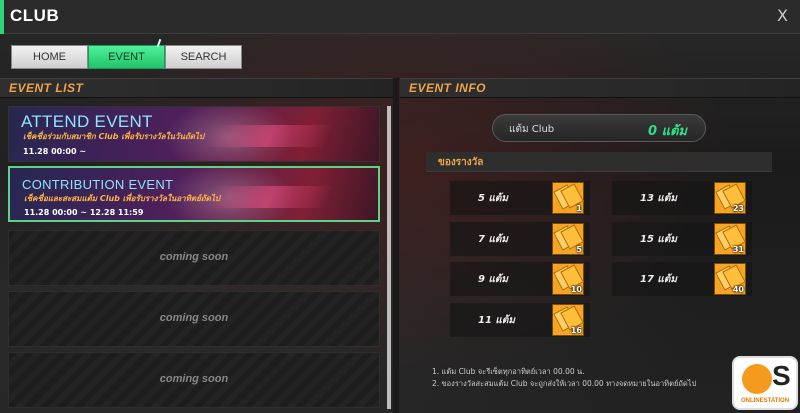 Image resolution: width=800 pixels, height=413 pixels. I want to click on club-points-display: แต้ม Club 0 แต้ม, so click(599, 128).